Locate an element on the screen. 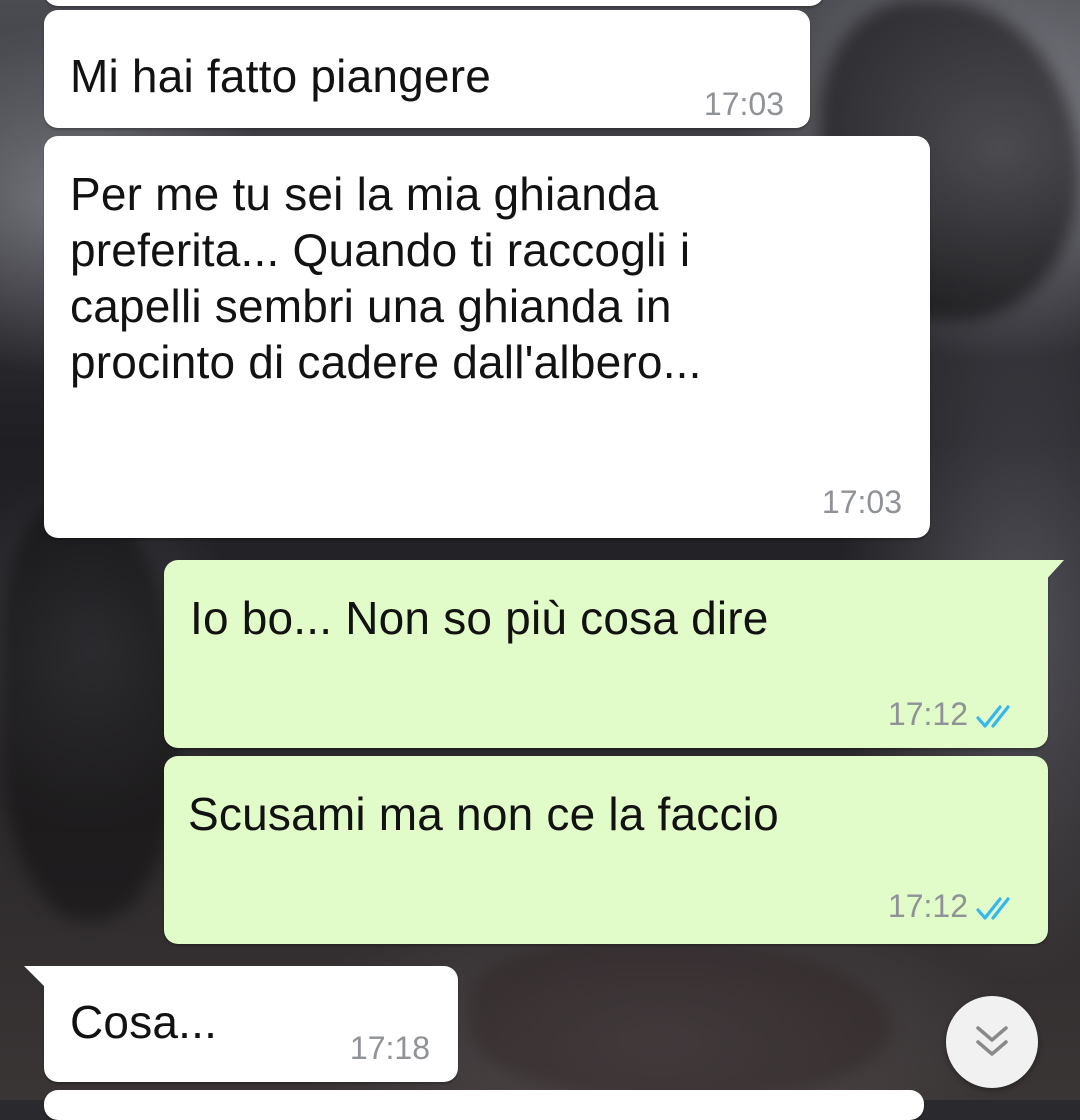 Image resolution: width=1080 pixels, height=1120 pixels. next-message-edge is located at coordinates (484, 1105).